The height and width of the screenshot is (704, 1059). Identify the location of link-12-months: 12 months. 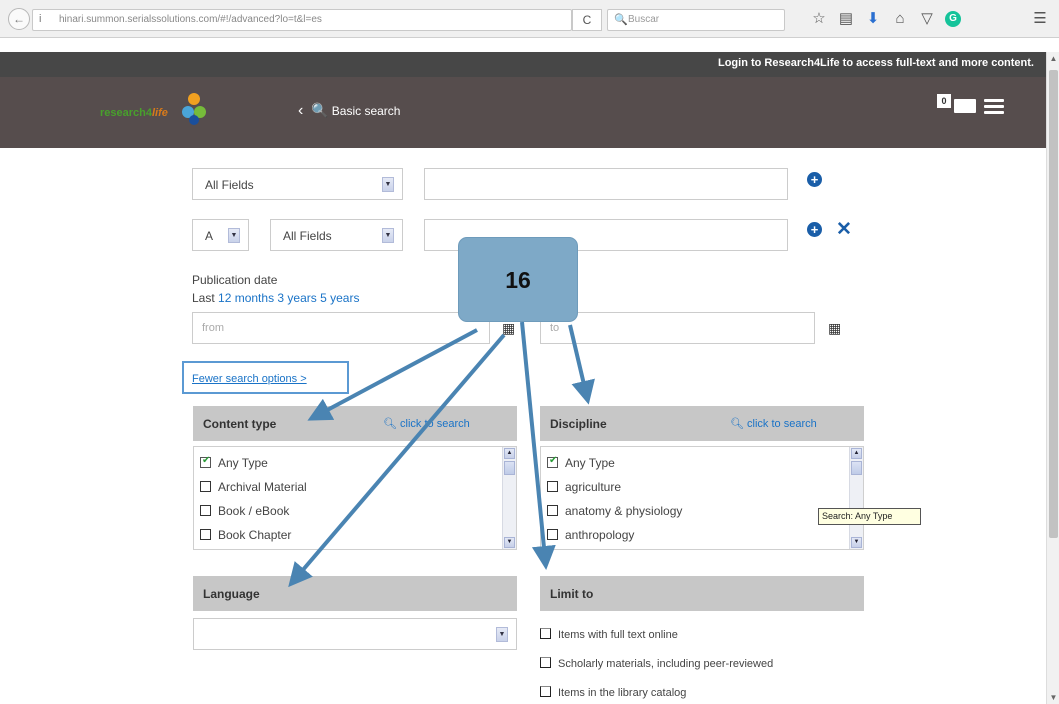
(246, 298).